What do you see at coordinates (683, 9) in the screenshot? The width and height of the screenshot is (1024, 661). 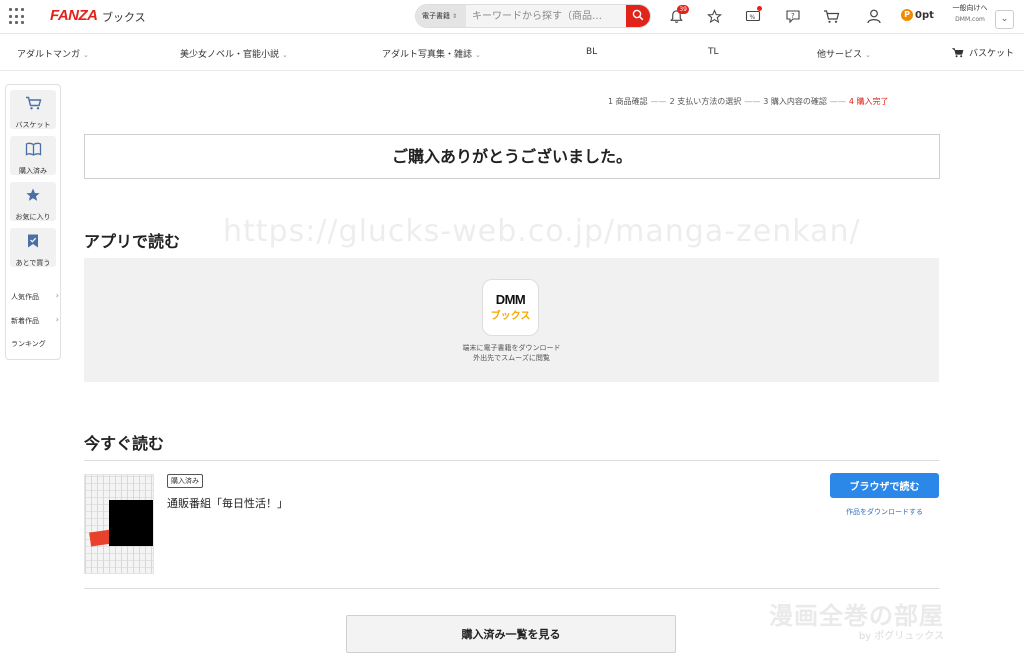 I see `notification-badge: 39` at bounding box center [683, 9].